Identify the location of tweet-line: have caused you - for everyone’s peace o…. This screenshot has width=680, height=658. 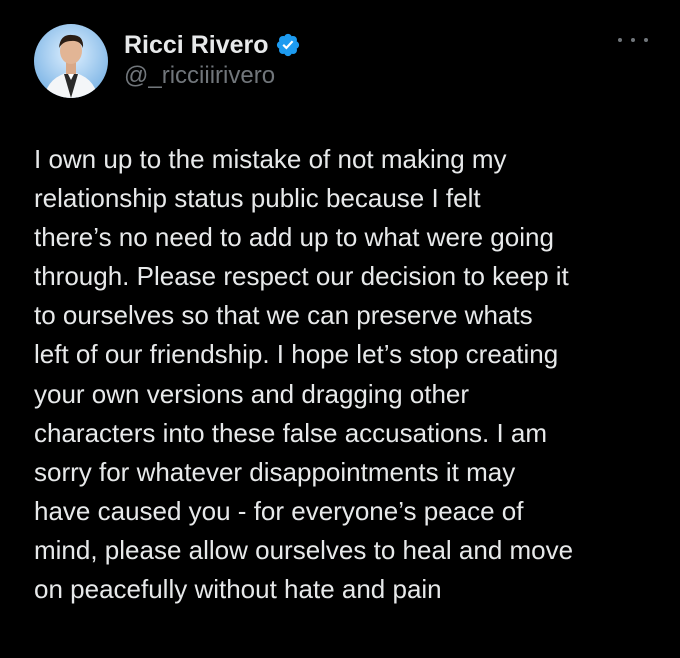
(279, 510).